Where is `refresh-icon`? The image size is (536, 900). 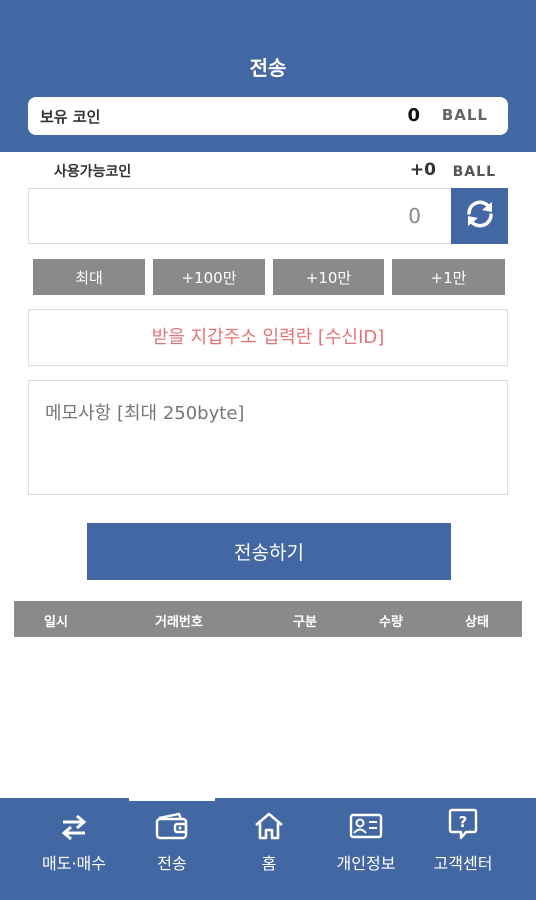
refresh-icon is located at coordinates (480, 216).